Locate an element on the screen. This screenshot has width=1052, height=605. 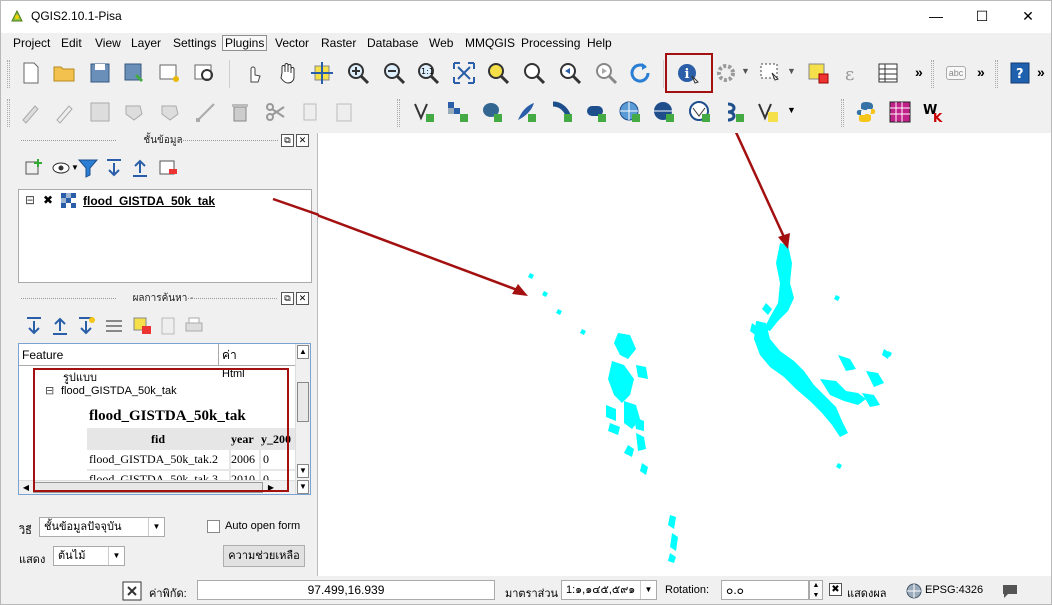
add-vector-layer-button is located at coordinates (424, 112).